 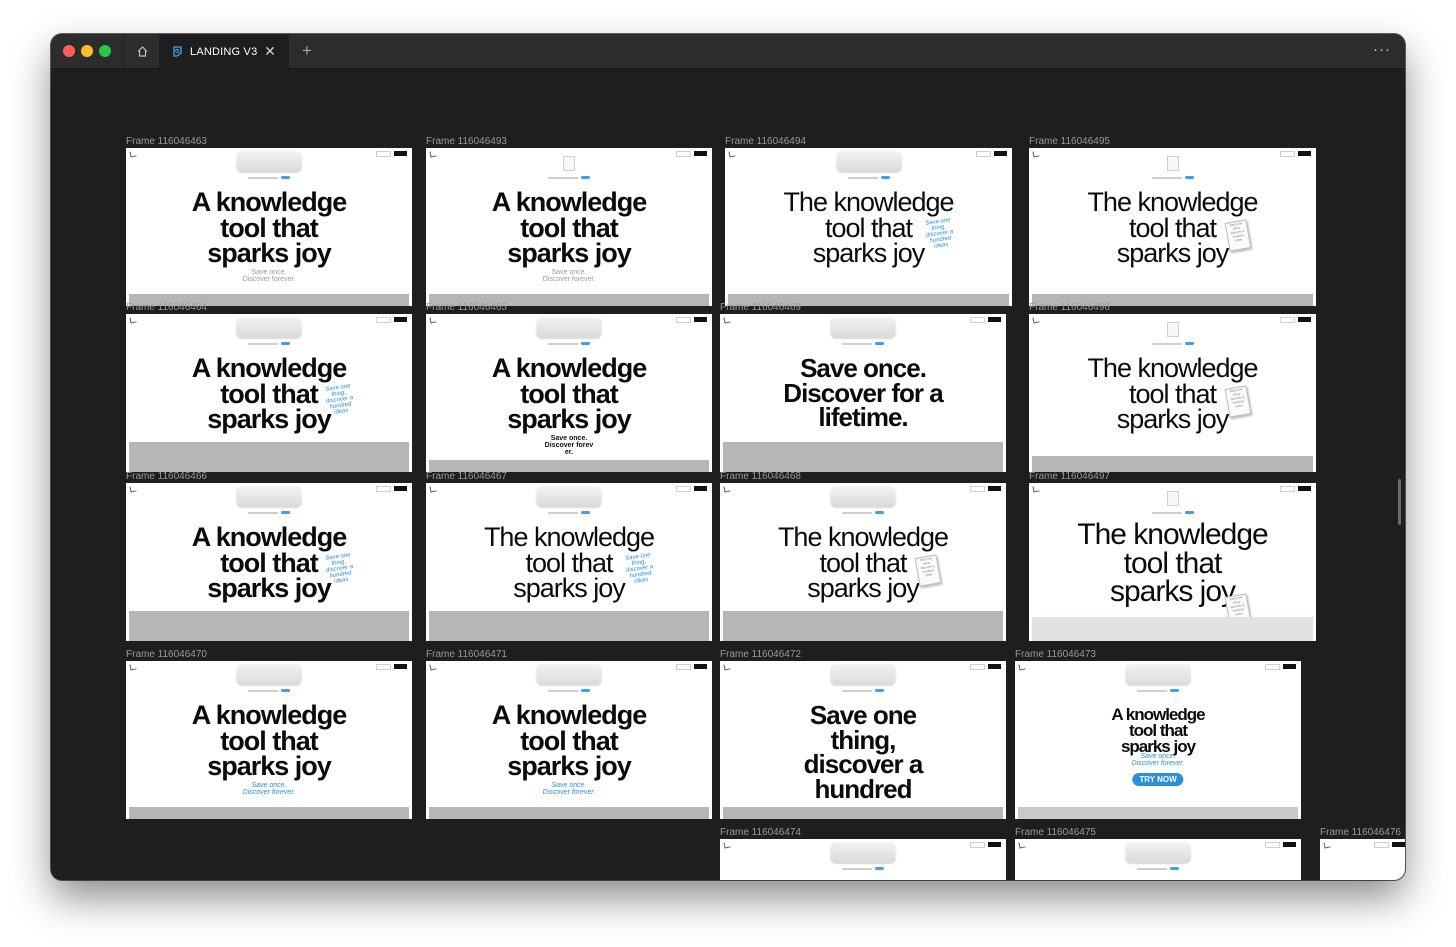 I want to click on frame-label: Frame 116046476, so click(x=1360, y=833).